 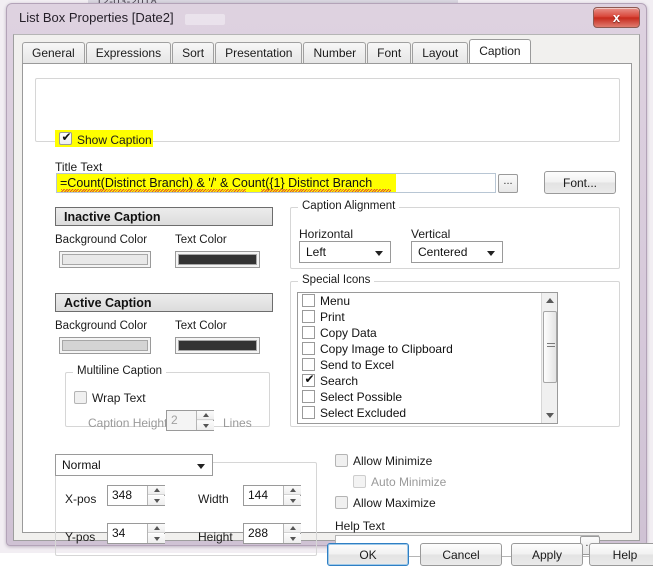 I want to click on list-item: Select Excluded, so click(x=427, y=413).